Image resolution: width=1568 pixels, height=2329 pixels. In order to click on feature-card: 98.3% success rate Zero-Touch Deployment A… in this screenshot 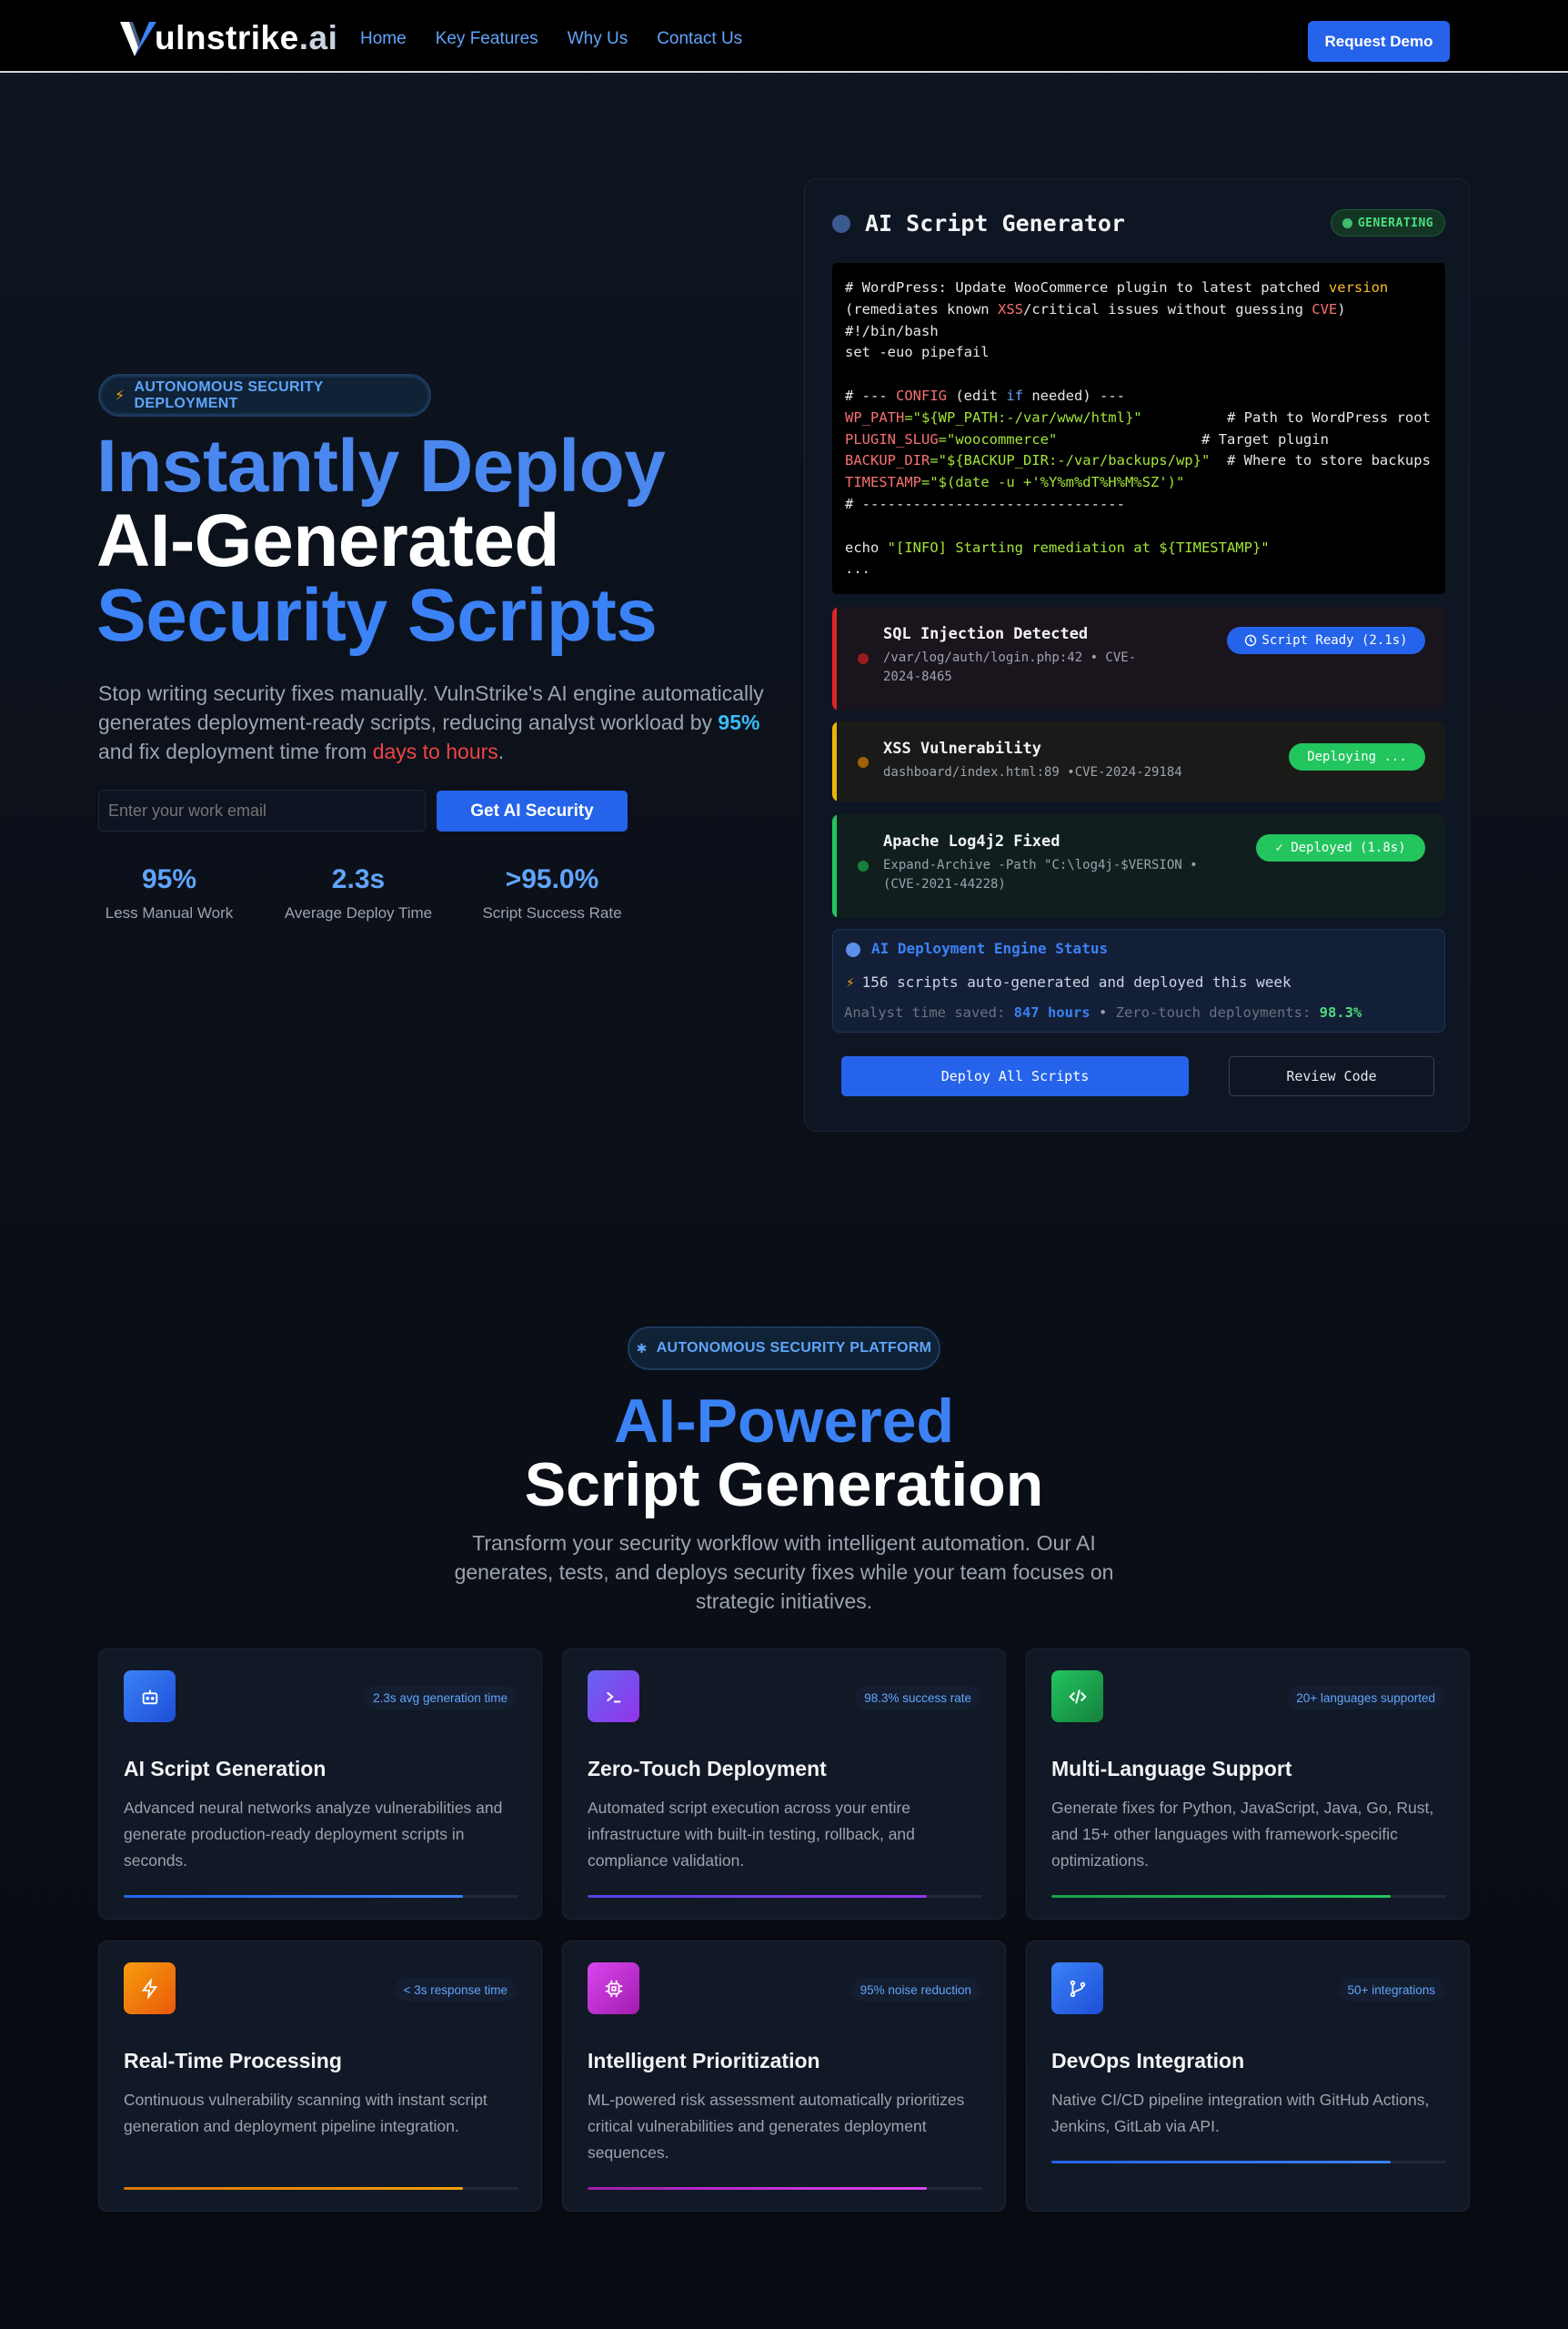, I will do `click(784, 1784)`.